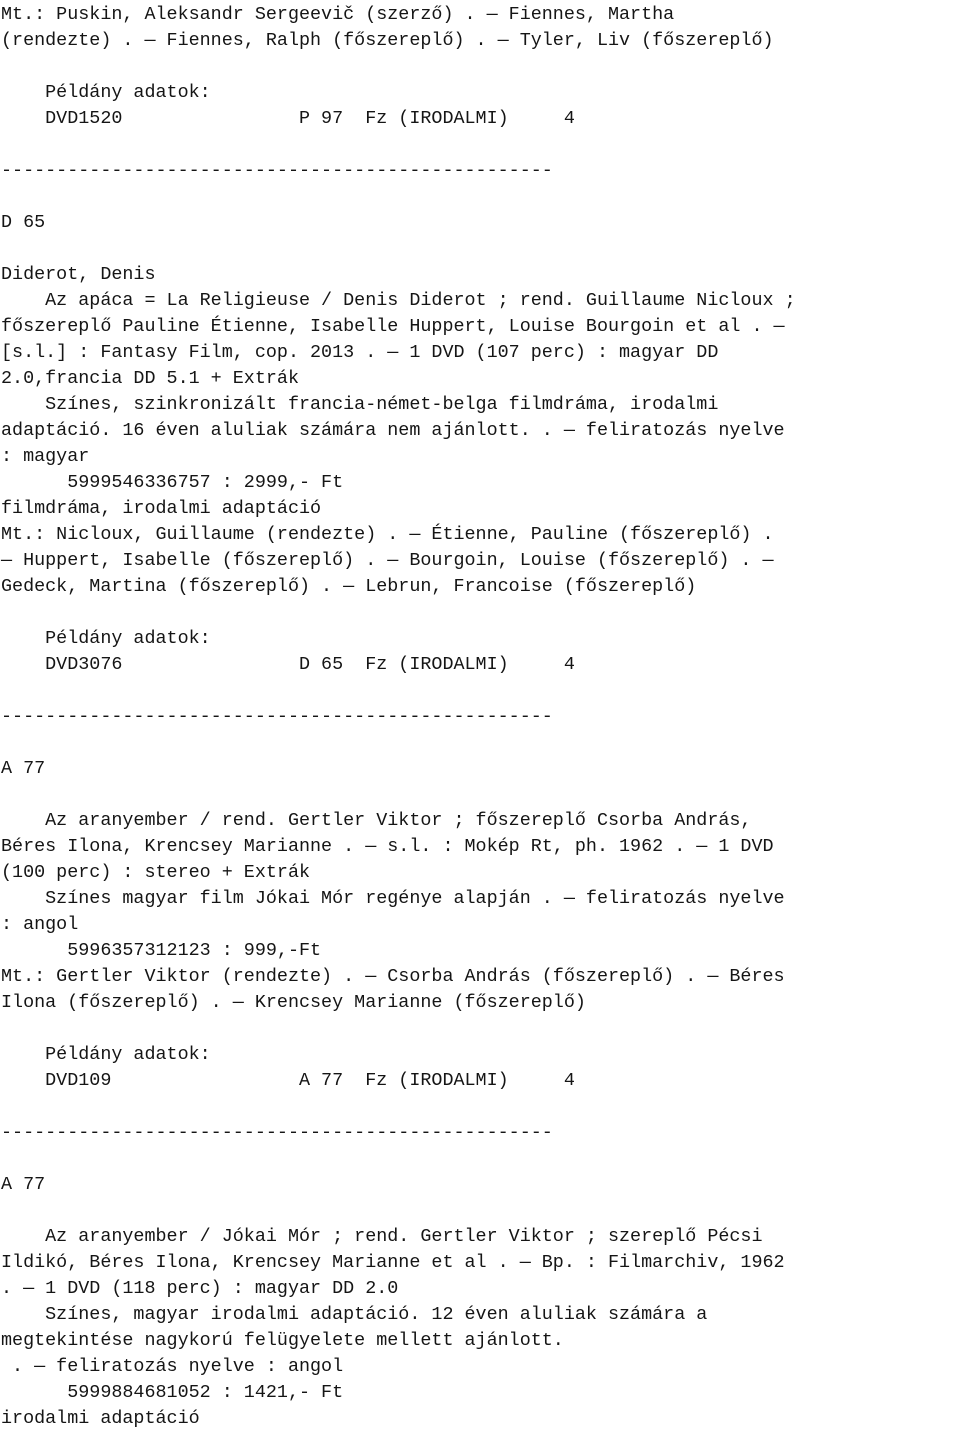  Describe the element at coordinates (200, 1288) in the screenshot. I see `text-line: . — 1 DVD (118 perc) : magyar DD 2.0` at that location.